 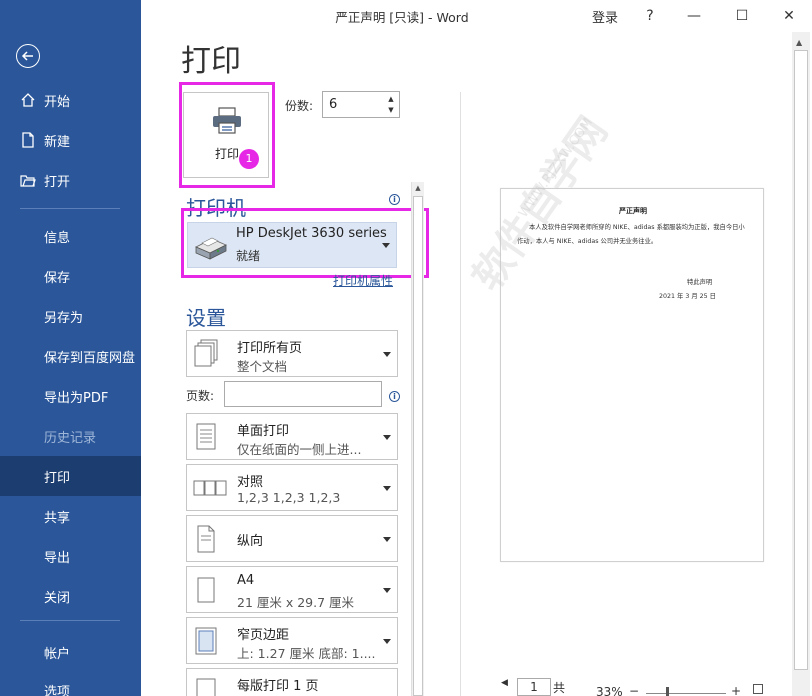 I want to click on nav-save-baidu: 保存到百度网盘, so click(x=70, y=356).